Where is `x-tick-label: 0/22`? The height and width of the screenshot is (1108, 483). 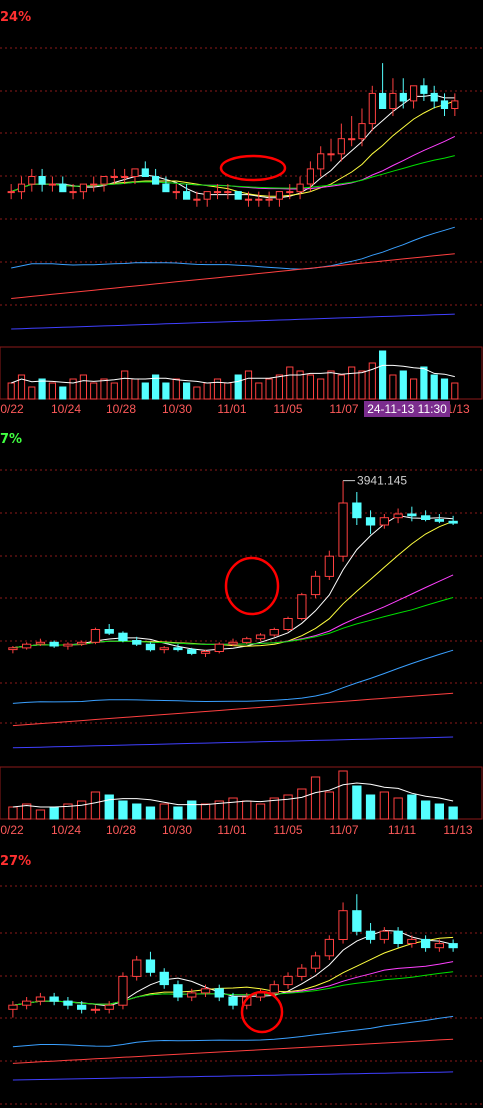
x-tick-label: 0/22 is located at coordinates (12, 409).